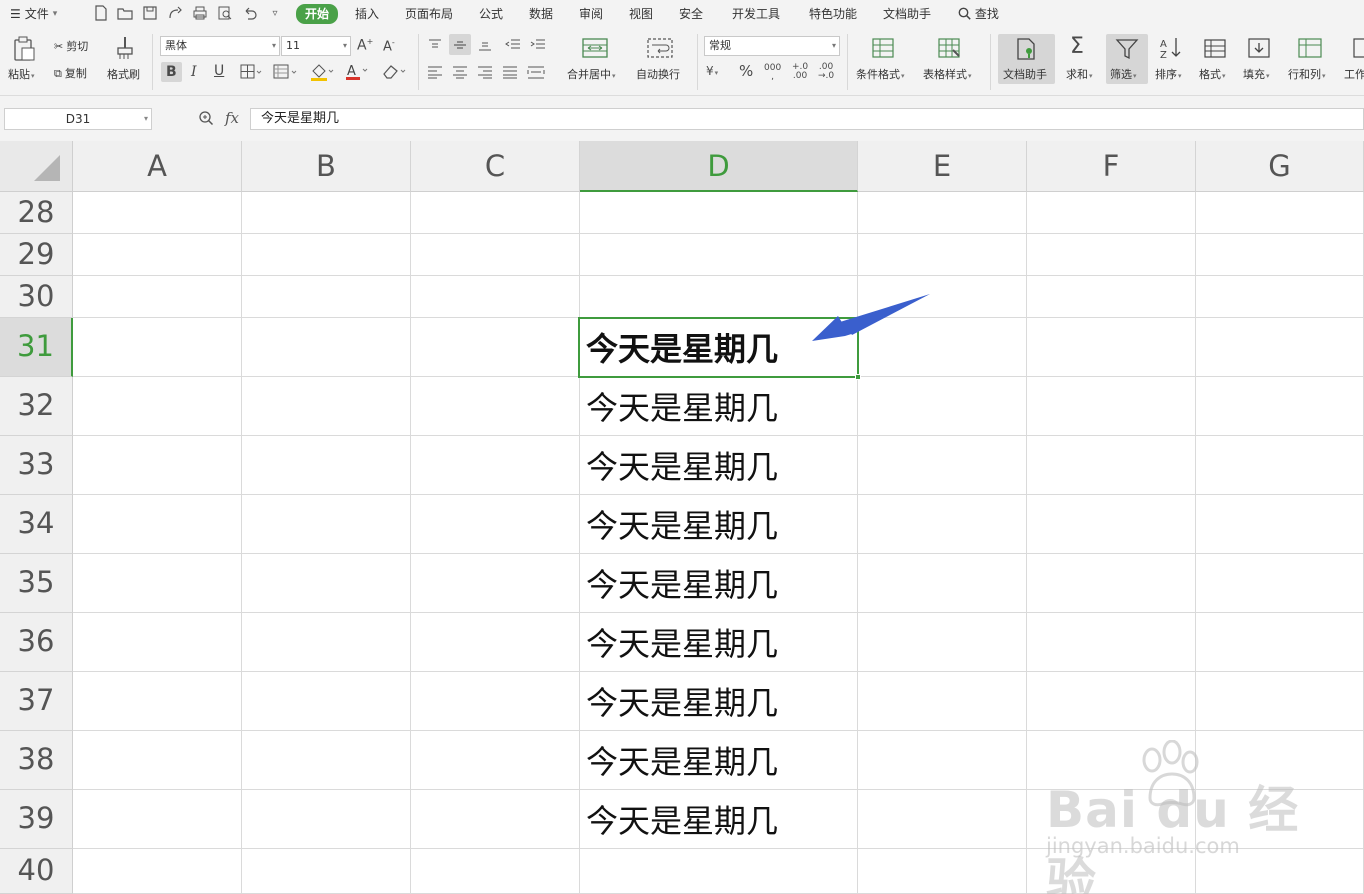 The image size is (1364, 894). I want to click on watermark-url: jingyan.baidu.com, so click(1143, 846).